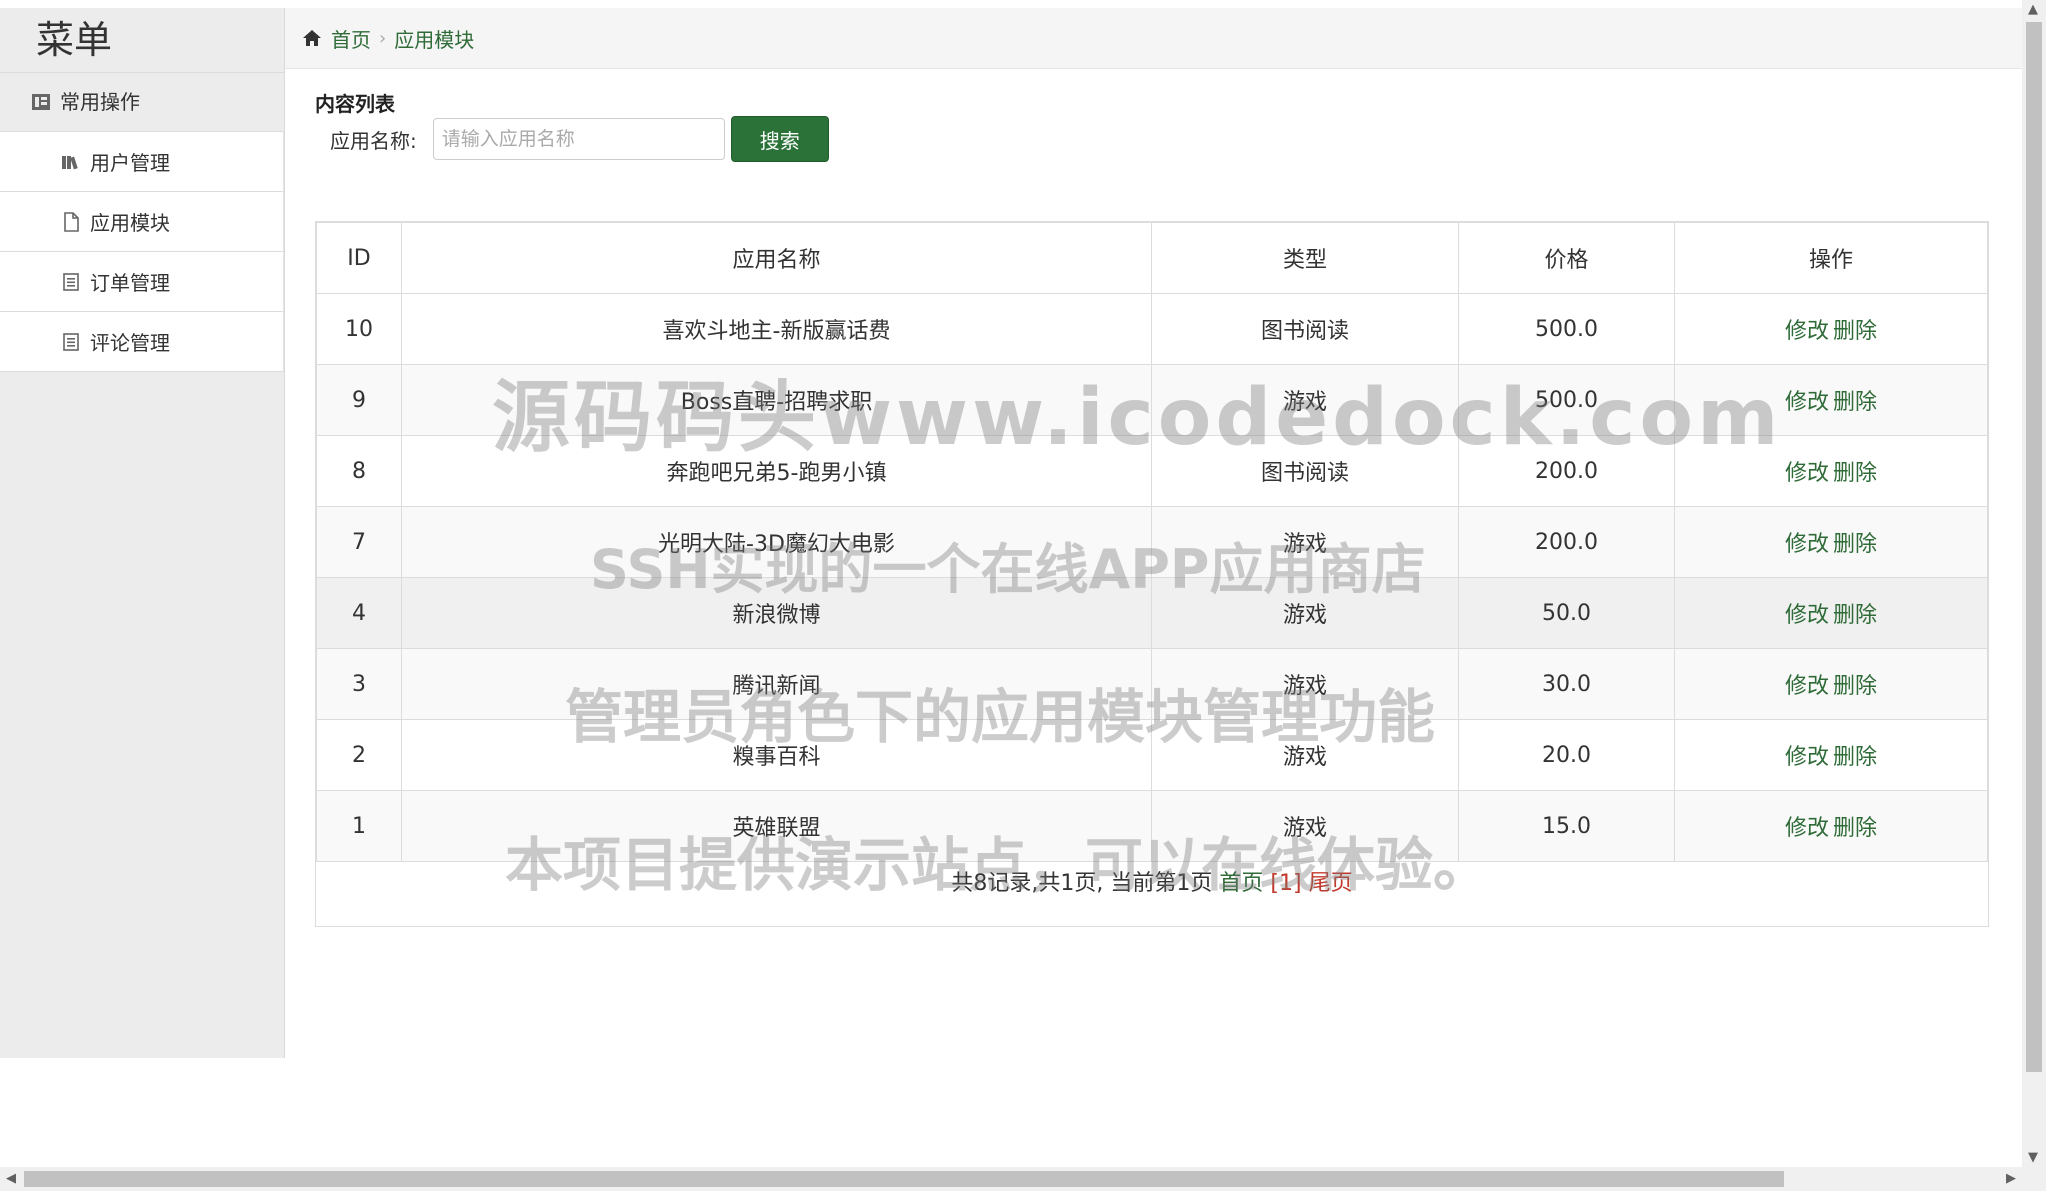 The width and height of the screenshot is (2046, 1191). I want to click on horizontal-scroll-thumb, so click(904, 1179).